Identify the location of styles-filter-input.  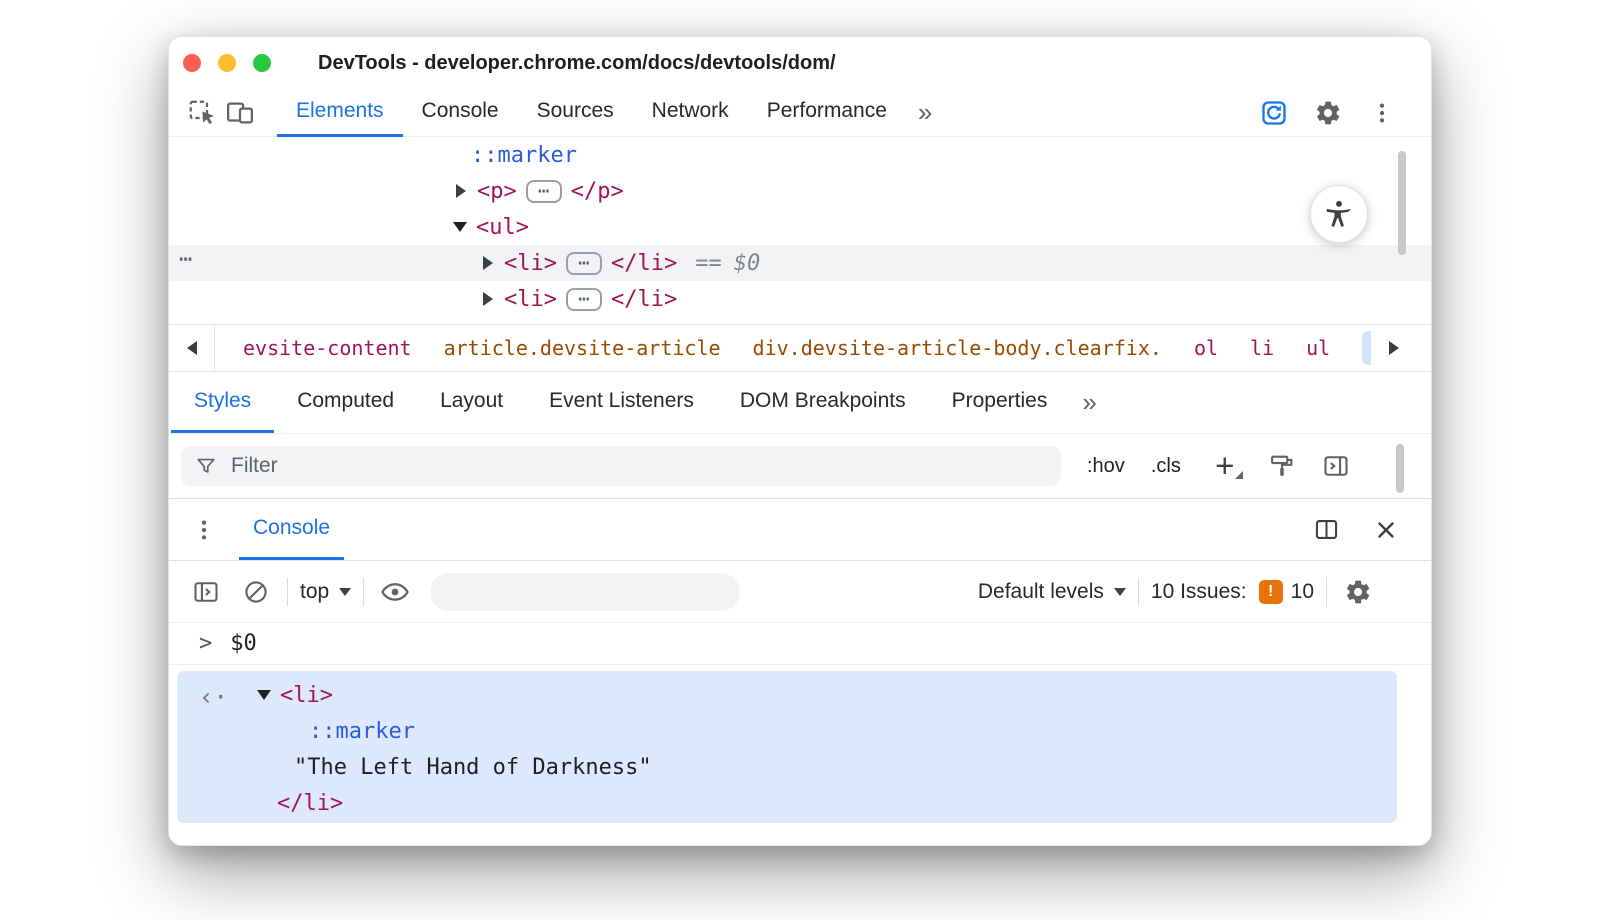
(621, 466).